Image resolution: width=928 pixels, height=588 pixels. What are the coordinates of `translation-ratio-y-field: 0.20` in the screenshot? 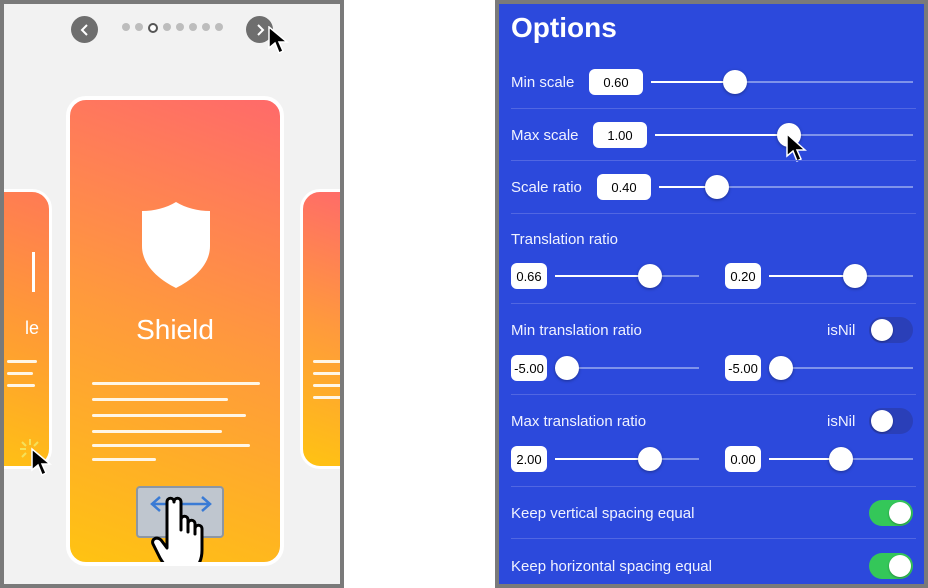 It's located at (743, 276).